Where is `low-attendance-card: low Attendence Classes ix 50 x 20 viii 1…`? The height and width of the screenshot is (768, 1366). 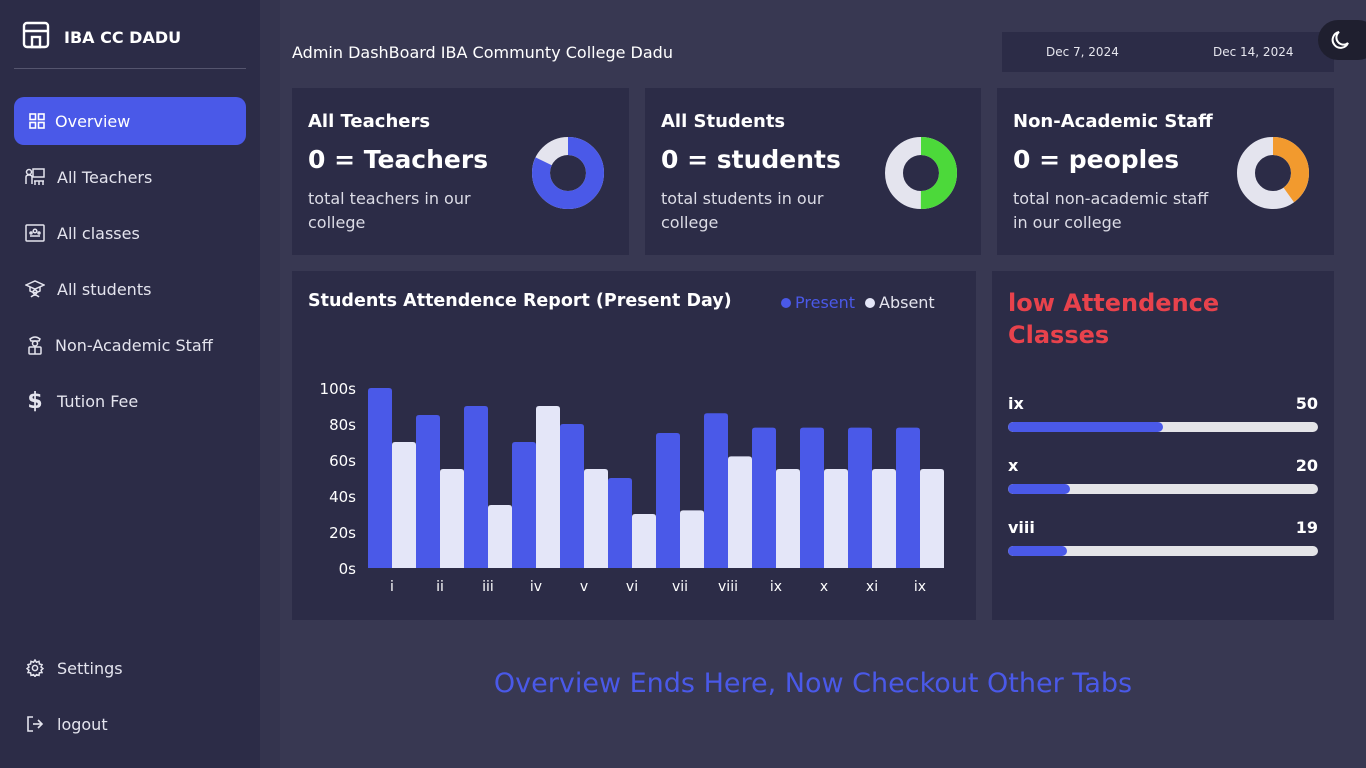
low-attendance-card: low Attendence Classes ix 50 x 20 viii 1… is located at coordinates (1163, 445).